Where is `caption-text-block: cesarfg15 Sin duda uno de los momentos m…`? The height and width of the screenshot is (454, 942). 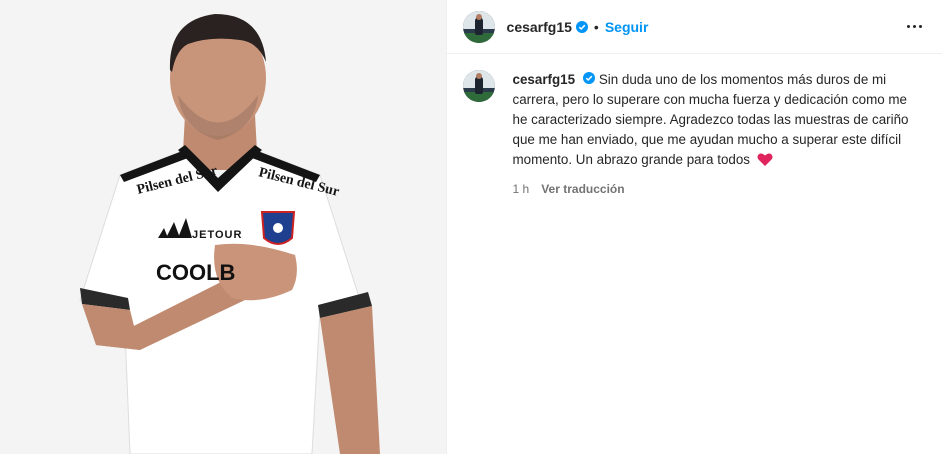
caption-text-block: cesarfg15 Sin duda uno de los momentos m… is located at coordinates (718, 121).